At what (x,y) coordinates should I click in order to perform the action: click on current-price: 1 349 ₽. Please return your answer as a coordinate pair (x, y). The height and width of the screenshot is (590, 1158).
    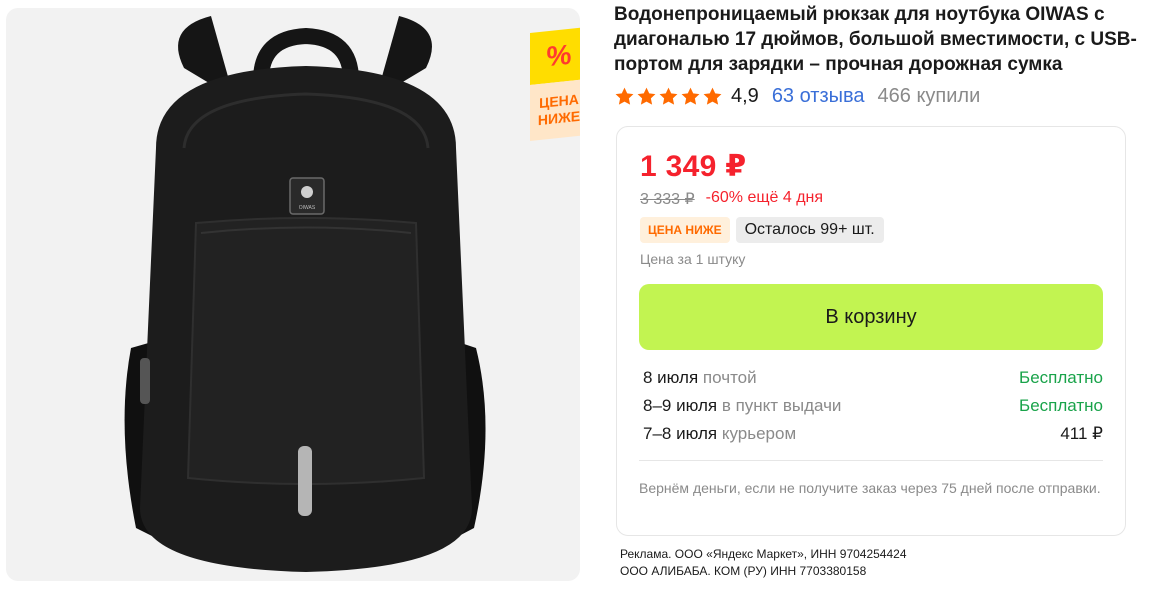
    Looking at the image, I should click on (693, 166).